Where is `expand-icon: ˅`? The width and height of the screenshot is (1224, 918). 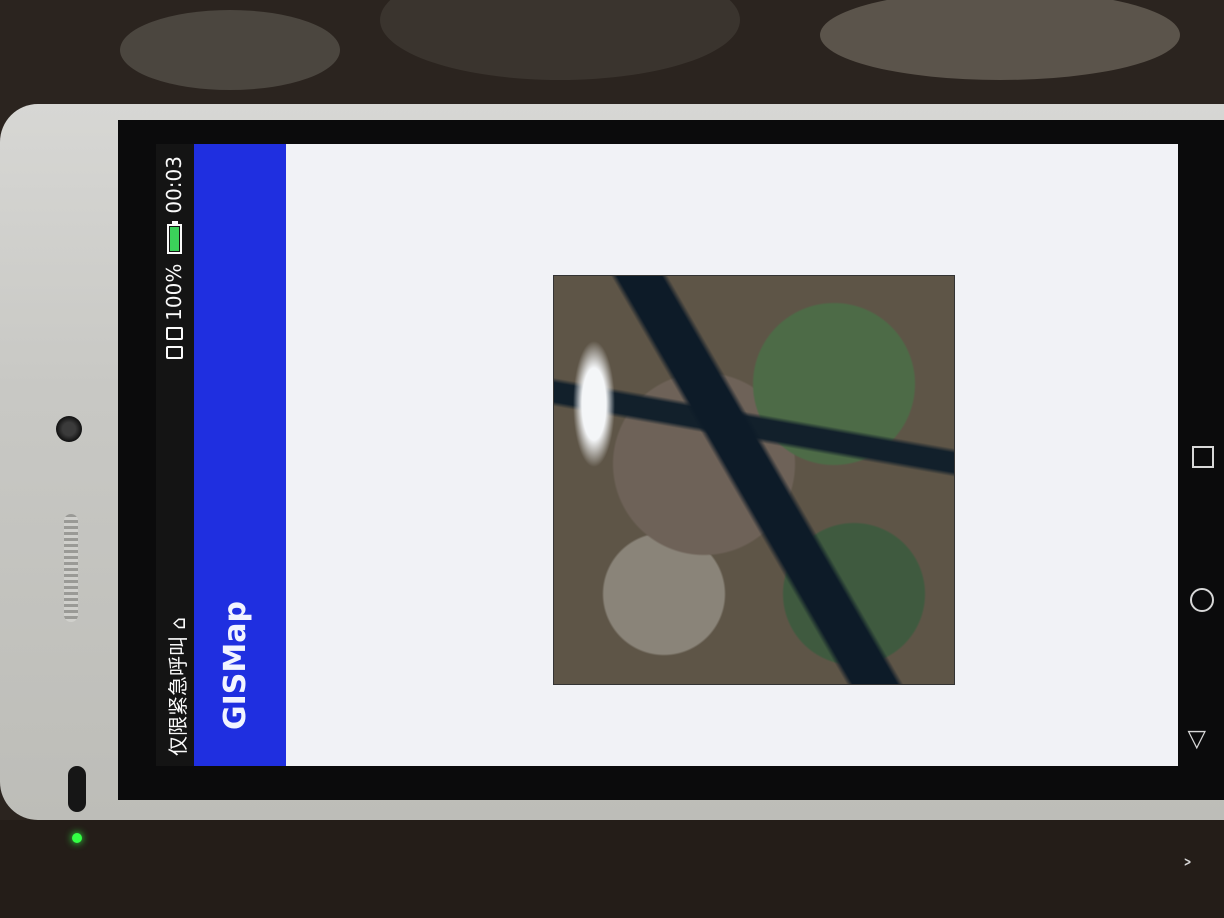 expand-icon: ˅ is located at coordinates (1196, 862).